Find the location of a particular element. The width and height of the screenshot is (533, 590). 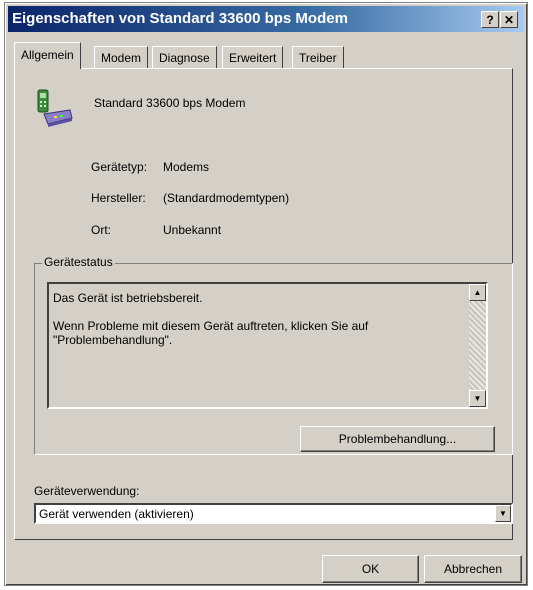

device-name: Standard 33600 bps Modem is located at coordinates (170, 103).